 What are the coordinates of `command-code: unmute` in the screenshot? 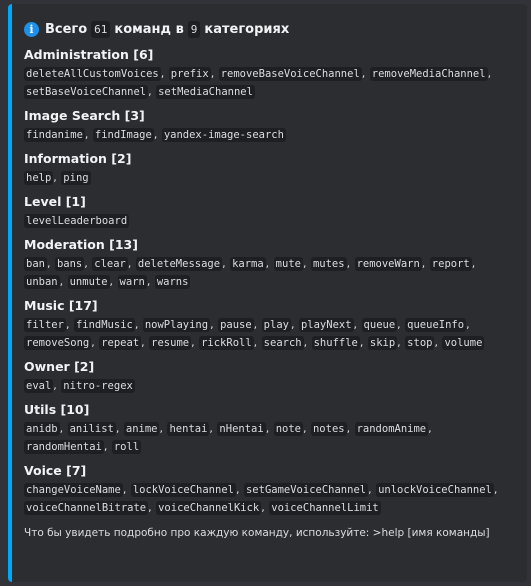 It's located at (88, 282).